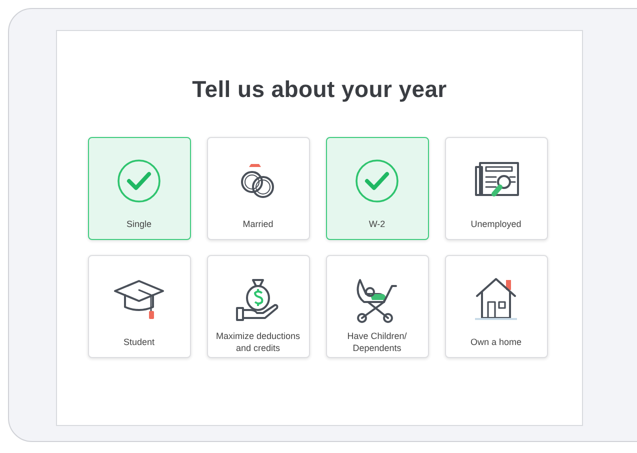 The image size is (637, 453). What do you see at coordinates (258, 224) in the screenshot?
I see `option-label: Married` at bounding box center [258, 224].